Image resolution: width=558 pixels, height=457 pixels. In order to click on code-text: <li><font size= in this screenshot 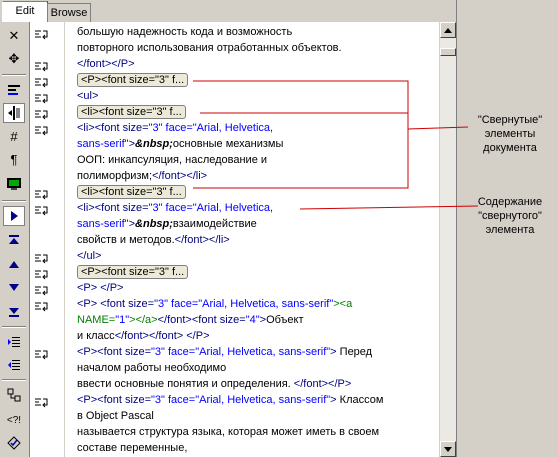, I will do `click(113, 208)`.